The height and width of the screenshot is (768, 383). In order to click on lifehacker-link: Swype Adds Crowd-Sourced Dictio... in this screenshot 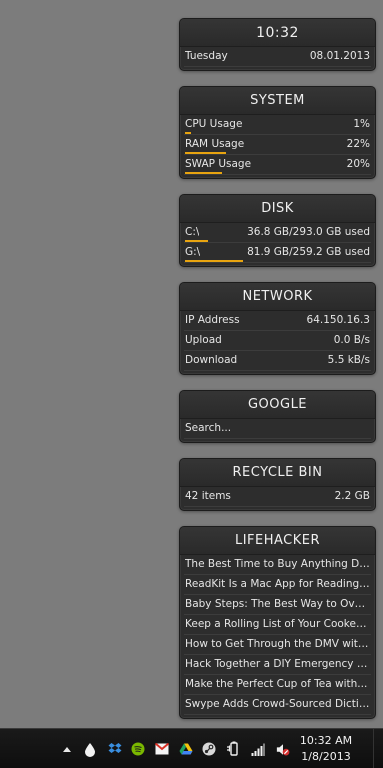, I will do `click(277, 705)`.